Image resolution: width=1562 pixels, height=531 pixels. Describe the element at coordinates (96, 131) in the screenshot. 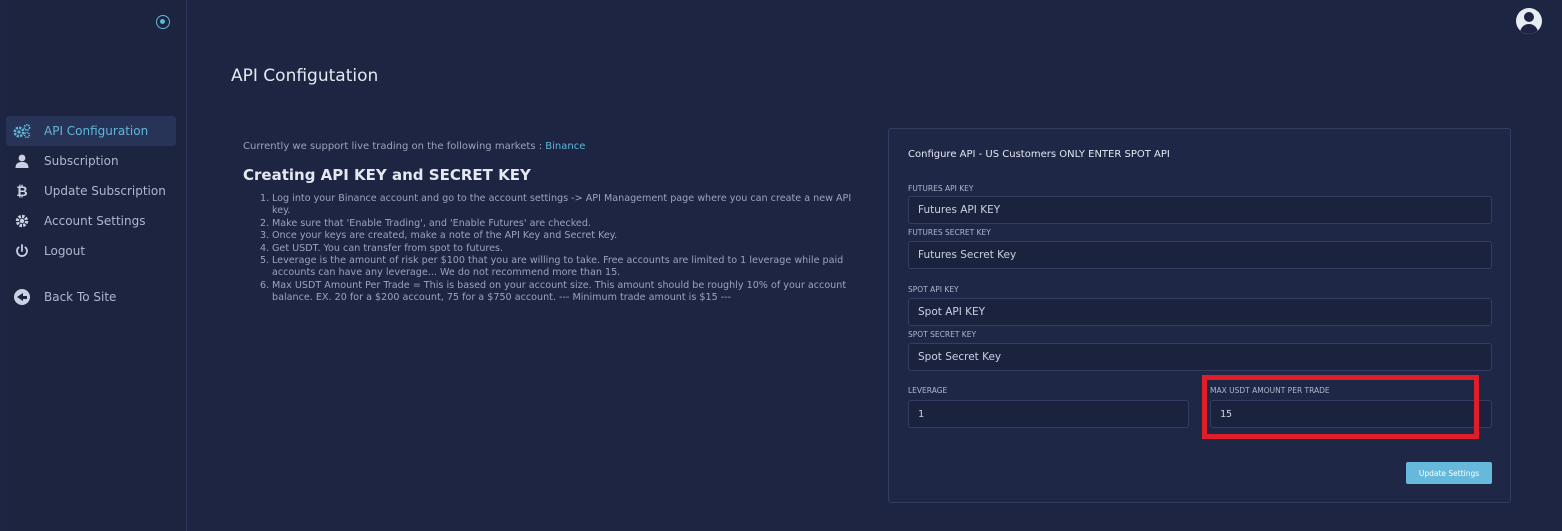

I see `sidebar-item-label: API Configuration` at that location.